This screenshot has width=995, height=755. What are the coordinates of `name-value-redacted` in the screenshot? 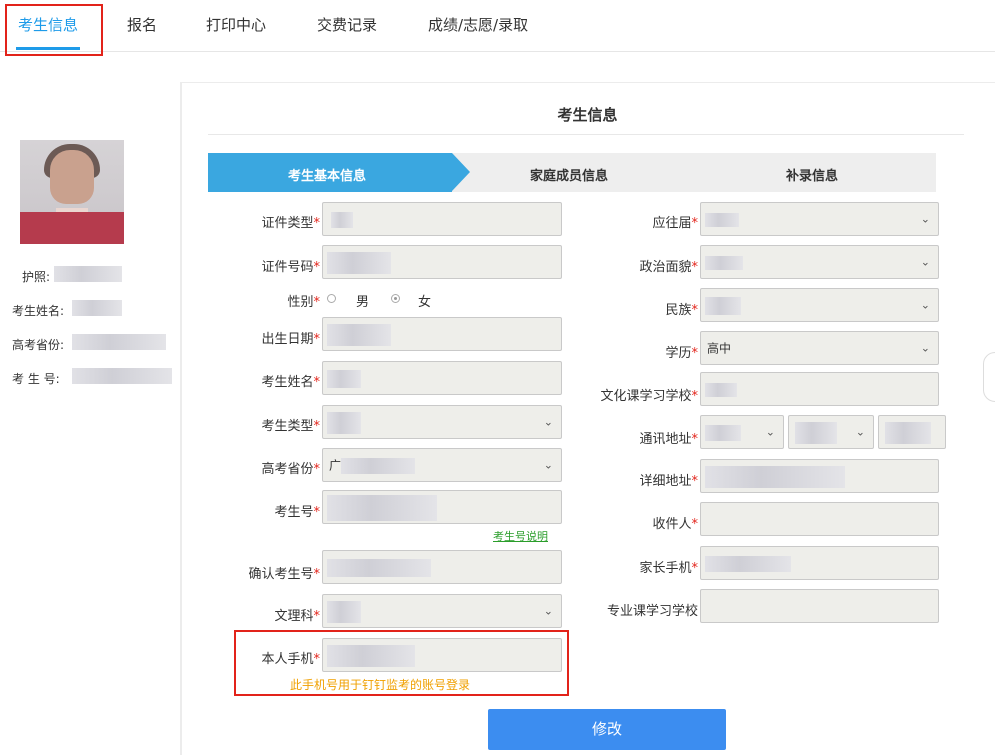 It's located at (97, 308).